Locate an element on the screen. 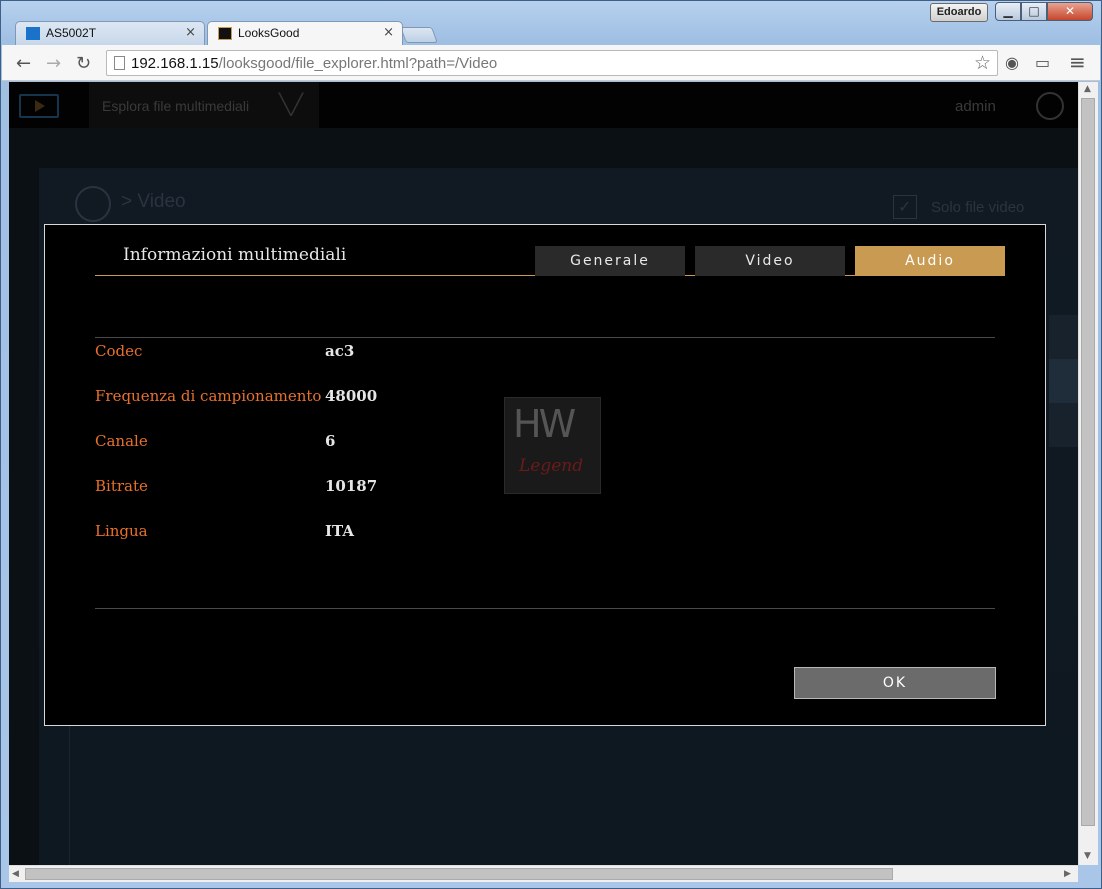 The width and height of the screenshot is (1102, 889). app-header: Esplora file multimediali ╲╱ admin is located at coordinates (543, 105).